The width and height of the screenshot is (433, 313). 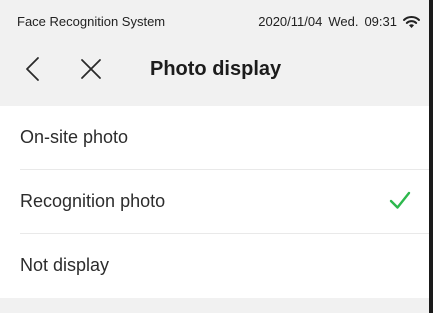 What do you see at coordinates (400, 200) in the screenshot?
I see `check-icon` at bounding box center [400, 200].